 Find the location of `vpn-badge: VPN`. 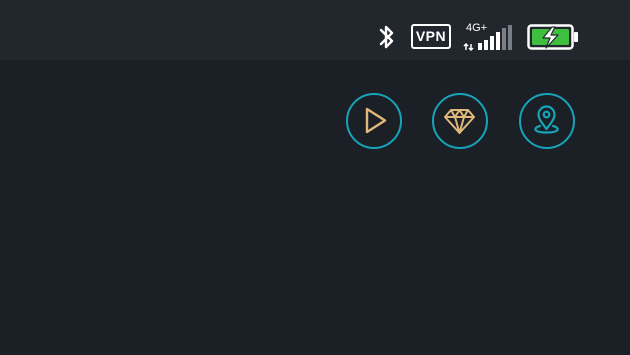

vpn-badge: VPN is located at coordinates (431, 36).